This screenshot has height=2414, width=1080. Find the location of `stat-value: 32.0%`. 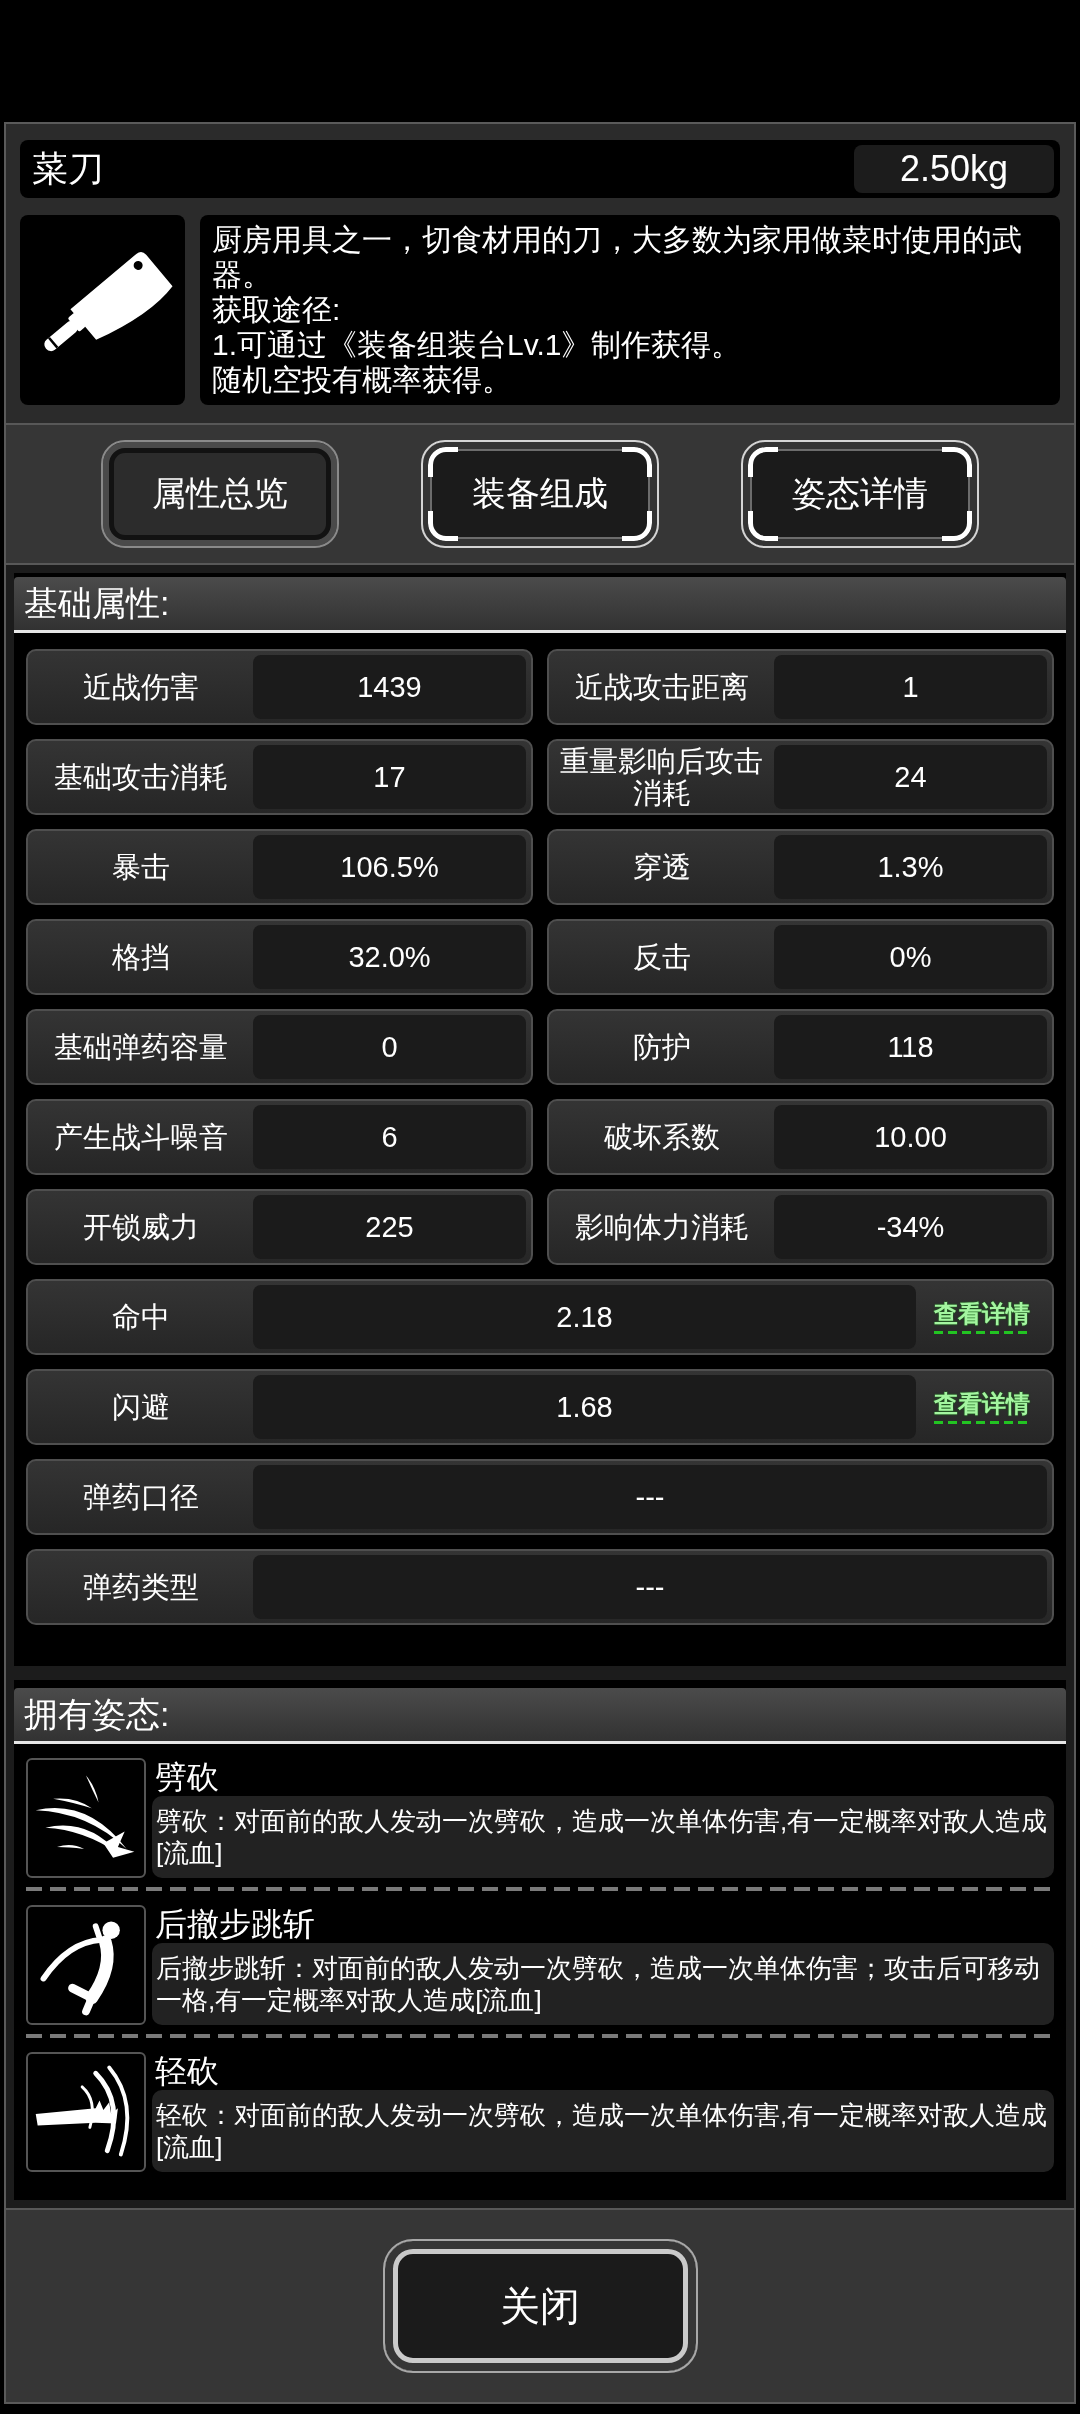

stat-value: 32.0% is located at coordinates (389, 957).